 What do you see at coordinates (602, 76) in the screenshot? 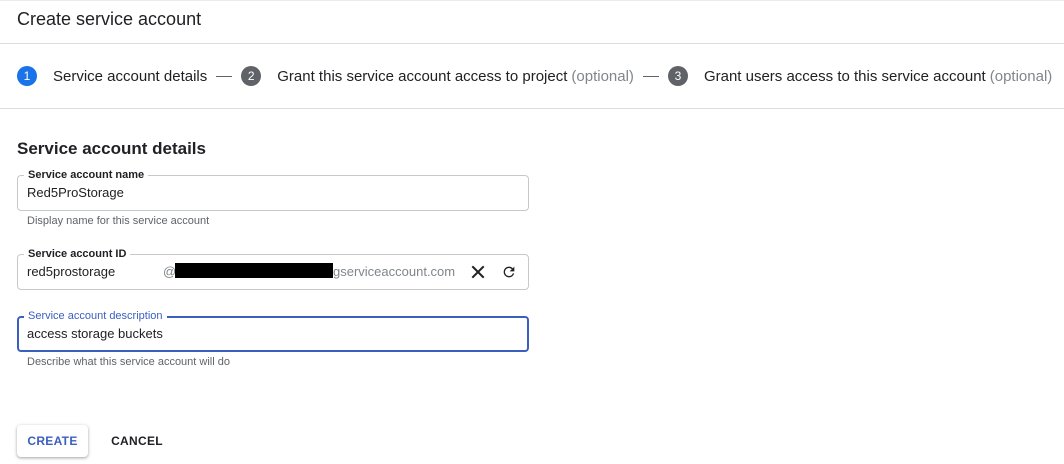
I see `step-2-optional: (optional)` at bounding box center [602, 76].